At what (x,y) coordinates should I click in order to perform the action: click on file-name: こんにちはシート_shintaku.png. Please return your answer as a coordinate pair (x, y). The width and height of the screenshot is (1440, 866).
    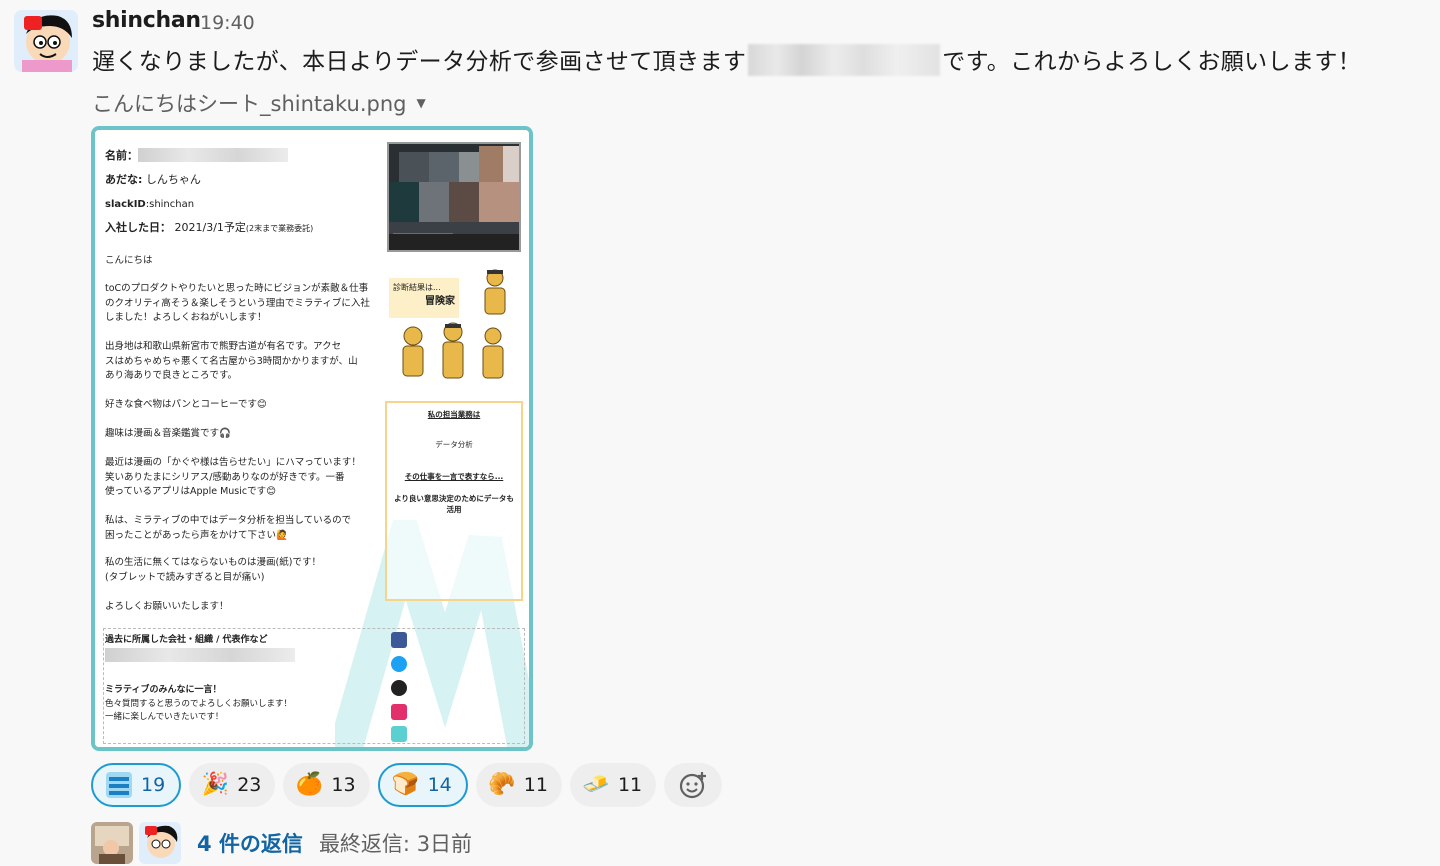
    Looking at the image, I should click on (249, 103).